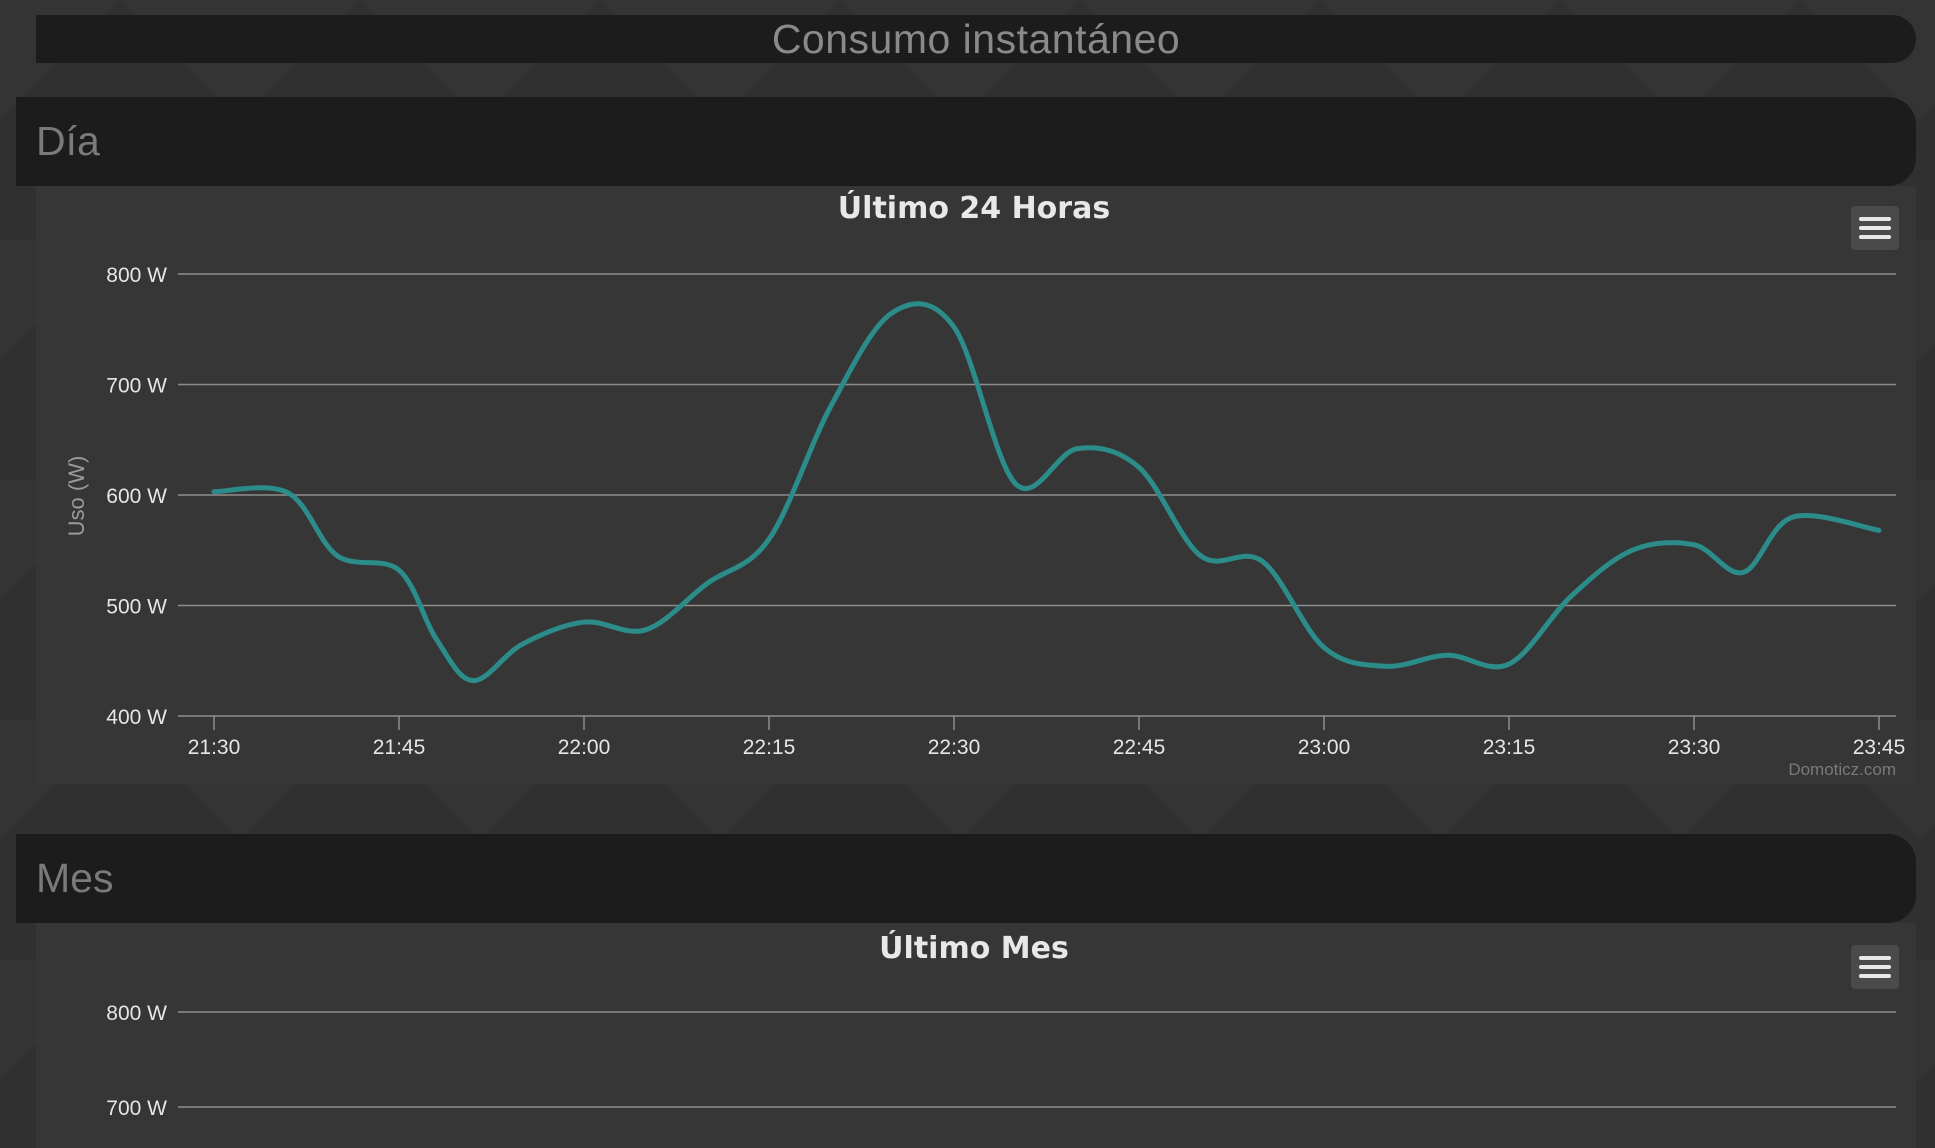 Image resolution: width=1935 pixels, height=1148 pixels. What do you see at coordinates (1139, 747) in the screenshot?
I see `x-tick-label: 22:45` at bounding box center [1139, 747].